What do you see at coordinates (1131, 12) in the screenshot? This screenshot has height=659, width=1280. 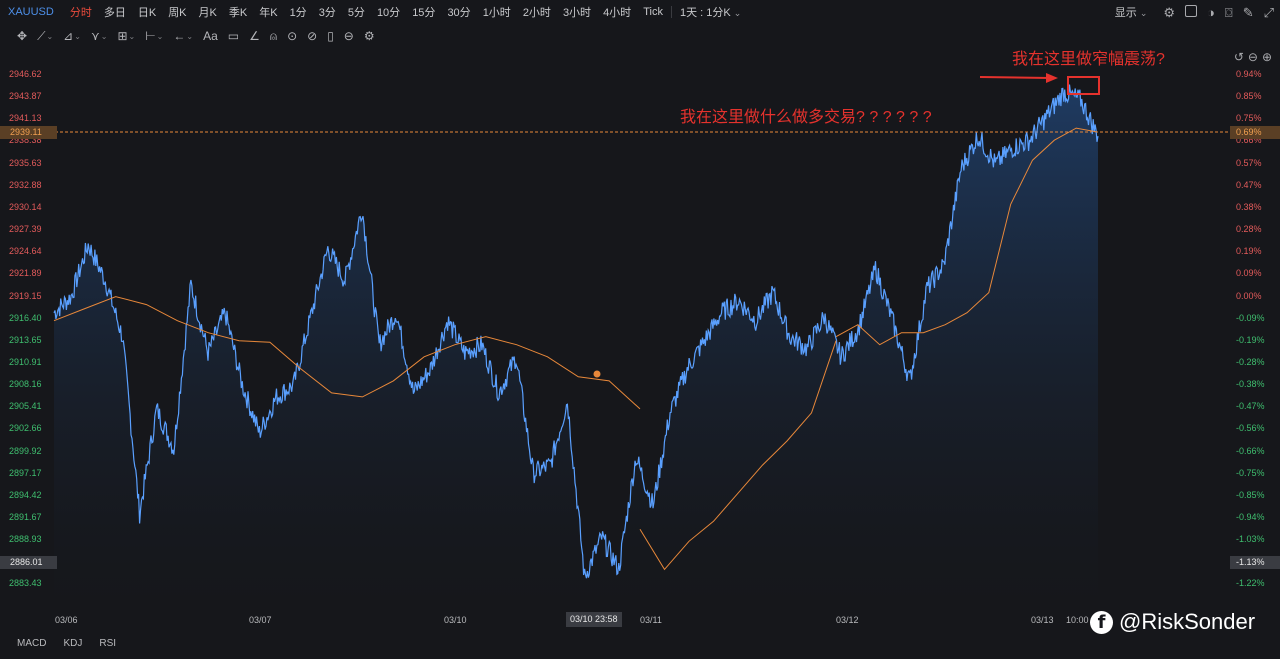 I see `display-dropdown: 显示 ⌄` at bounding box center [1131, 12].